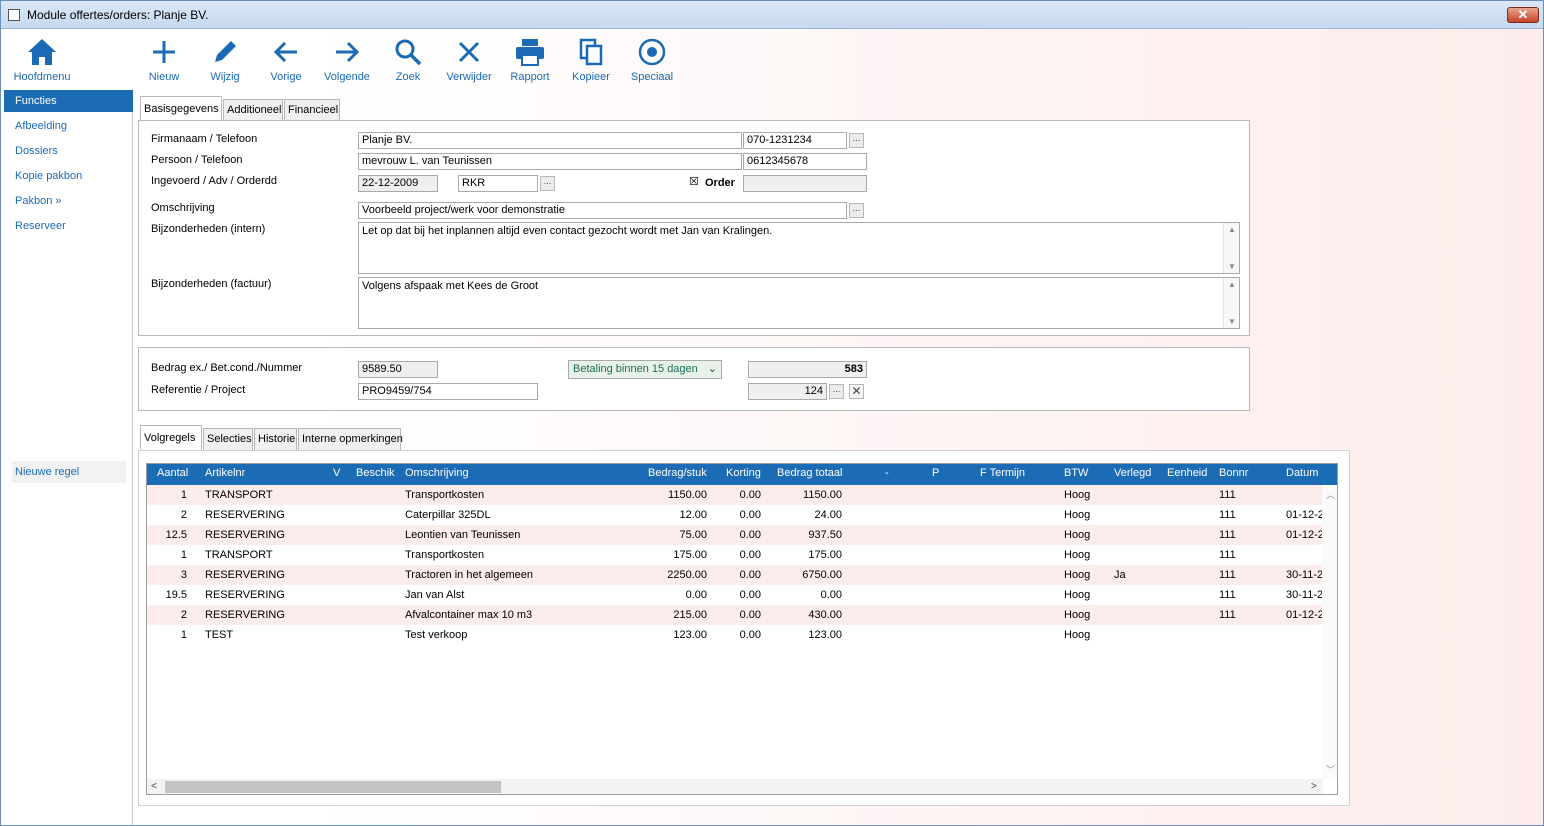 The width and height of the screenshot is (1544, 826). What do you see at coordinates (1304, 535) in the screenshot?
I see `cell-datum: 01-12-2` at bounding box center [1304, 535].